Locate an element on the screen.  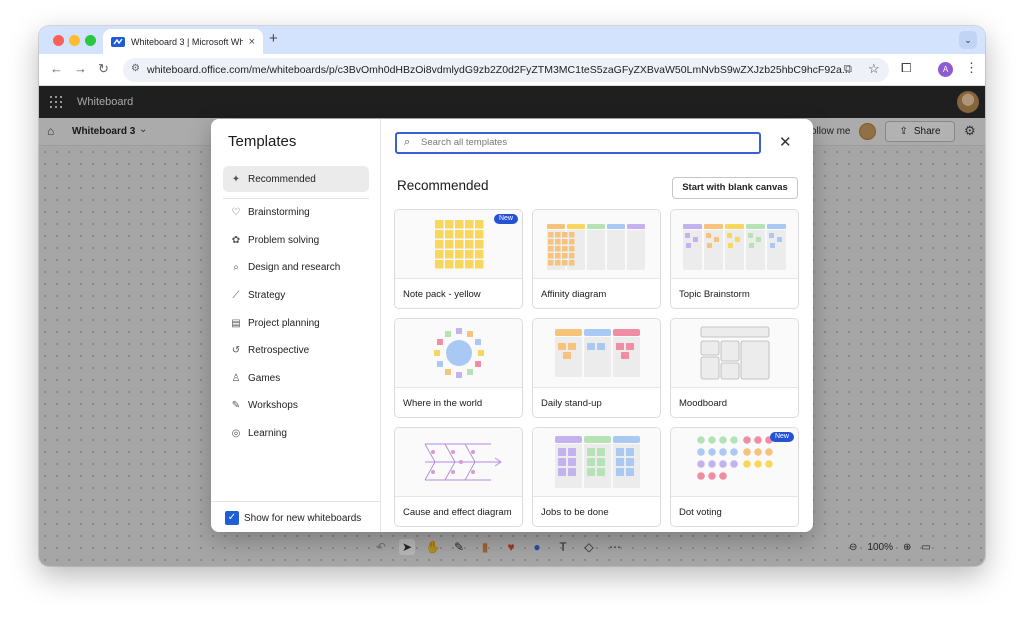
tab-search-button: ⌄ is located at coordinates (968, 40).